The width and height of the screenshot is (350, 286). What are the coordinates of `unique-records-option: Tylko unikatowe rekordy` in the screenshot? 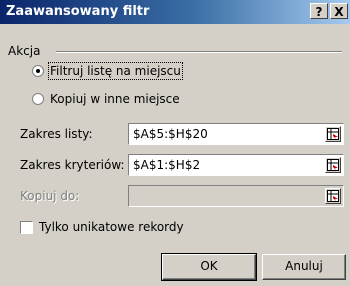 It's located at (102, 227).